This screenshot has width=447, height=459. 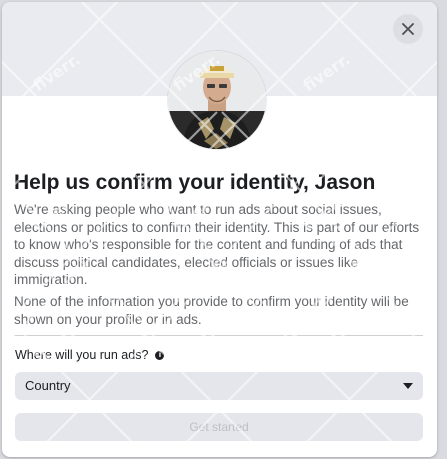 What do you see at coordinates (408, 386) in the screenshot?
I see `caret-down-icon` at bounding box center [408, 386].